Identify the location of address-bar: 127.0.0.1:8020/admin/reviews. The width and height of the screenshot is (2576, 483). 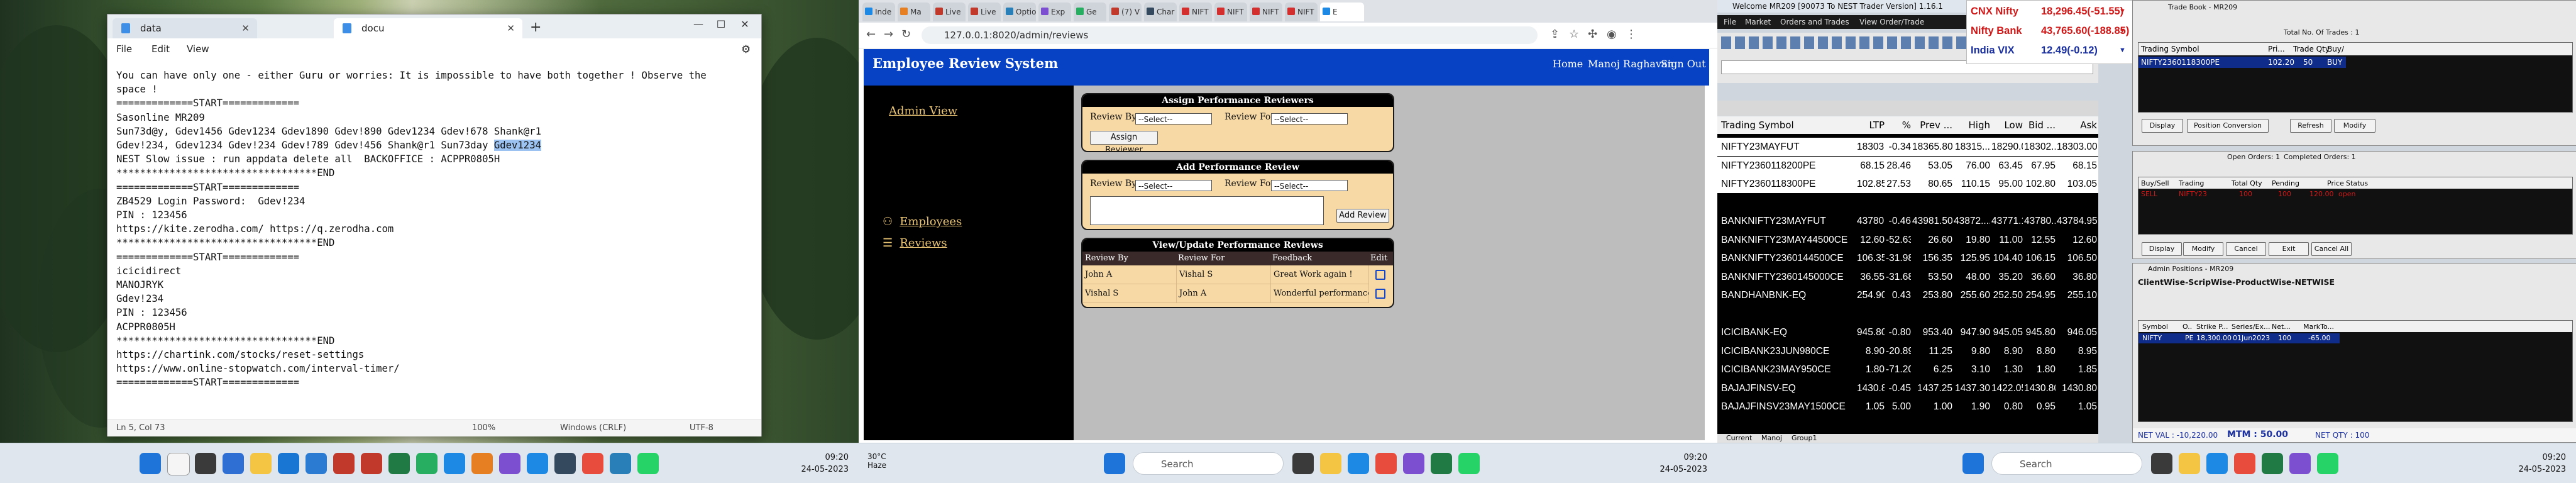
(1230, 35).